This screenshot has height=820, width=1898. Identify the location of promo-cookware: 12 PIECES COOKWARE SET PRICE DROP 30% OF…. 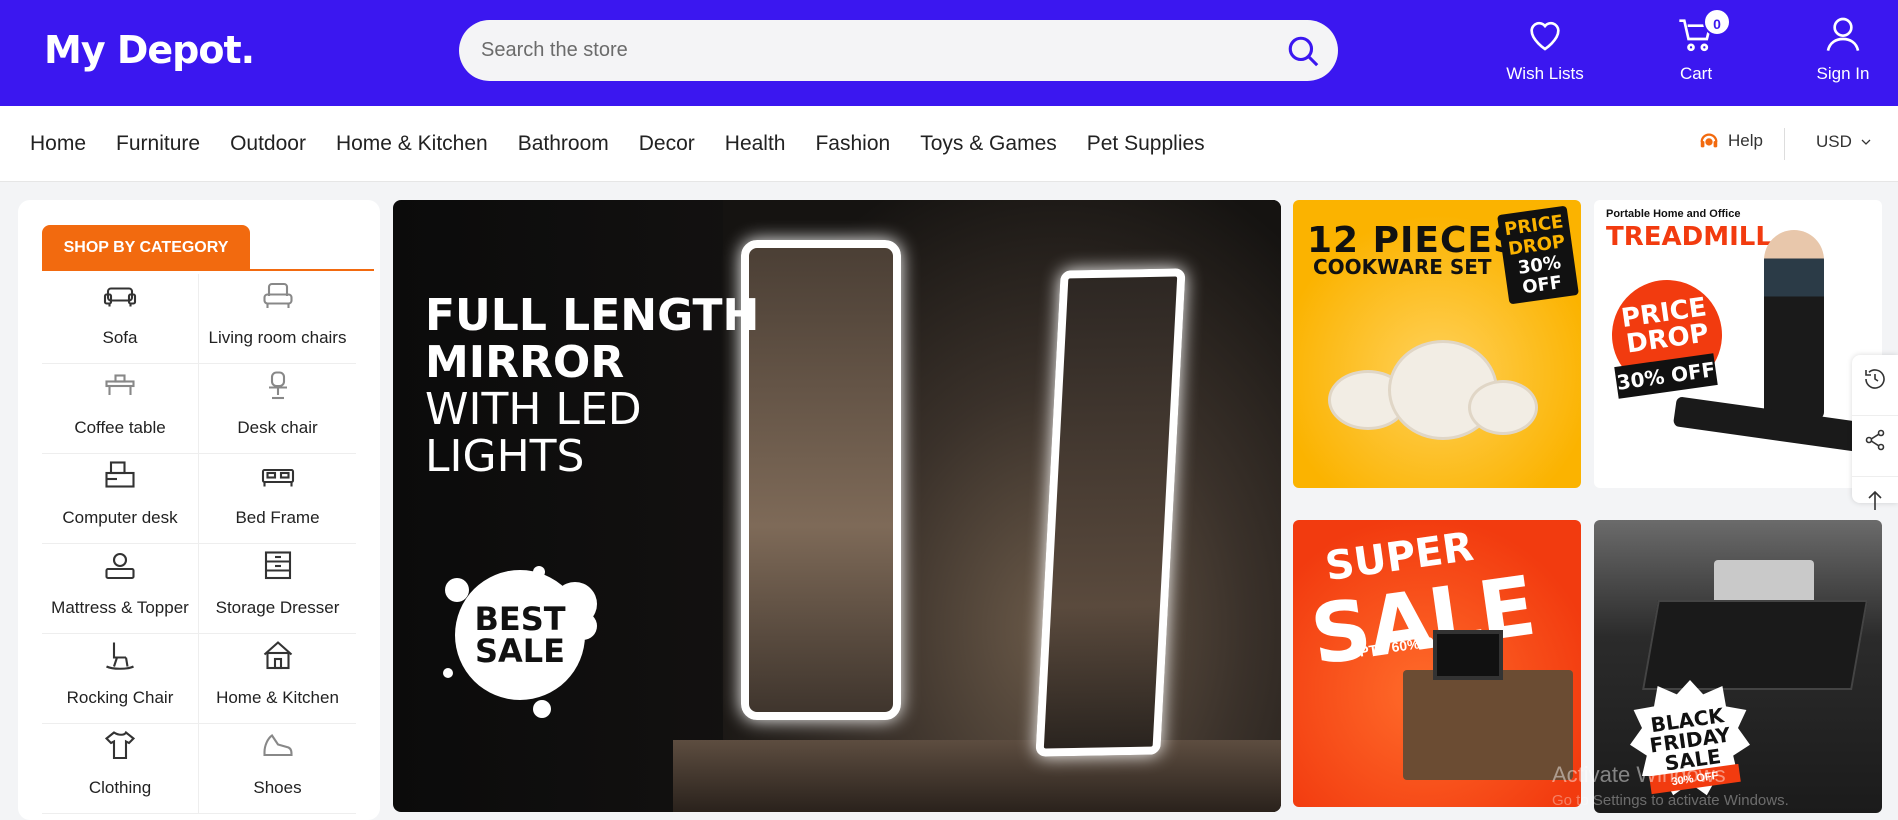
(1437, 344).